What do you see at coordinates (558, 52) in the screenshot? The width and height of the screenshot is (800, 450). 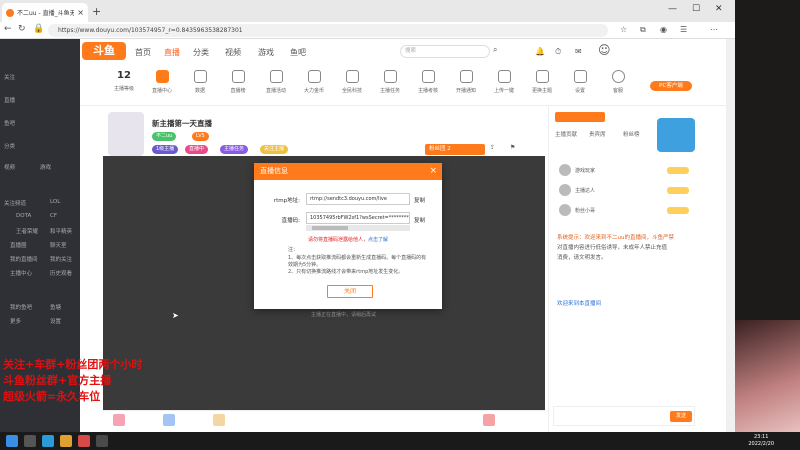 I see `history-icon: ⏱` at bounding box center [558, 52].